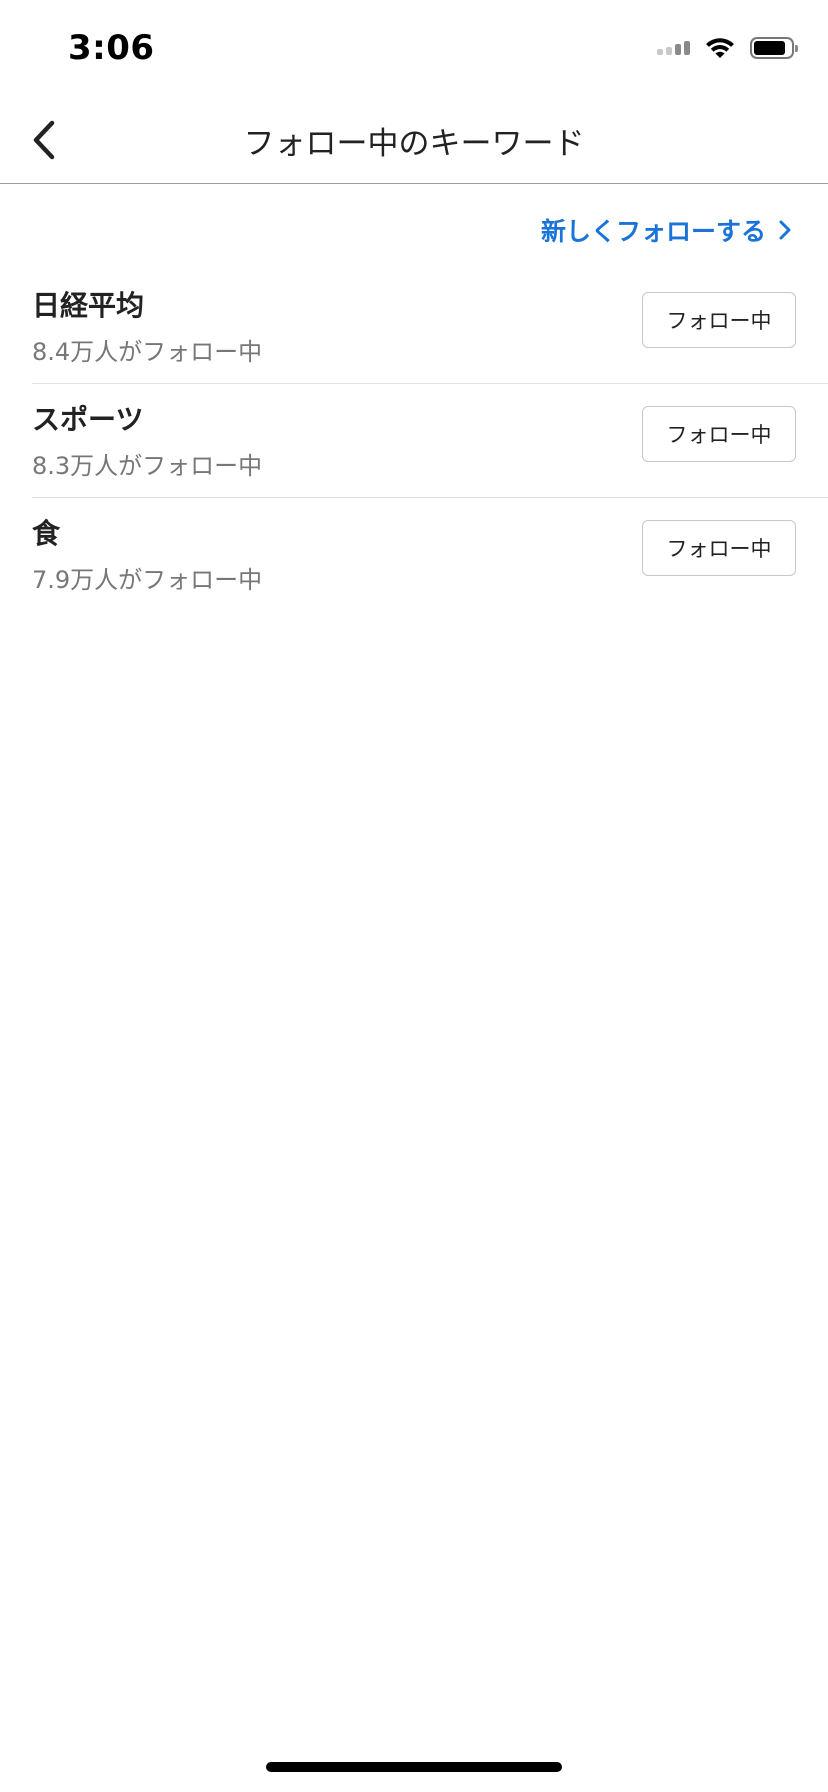 Image resolution: width=828 pixels, height=1792 pixels. What do you see at coordinates (147, 352) in the screenshot?
I see `keyword-follower-count: 8.4万人がフォロー中` at bounding box center [147, 352].